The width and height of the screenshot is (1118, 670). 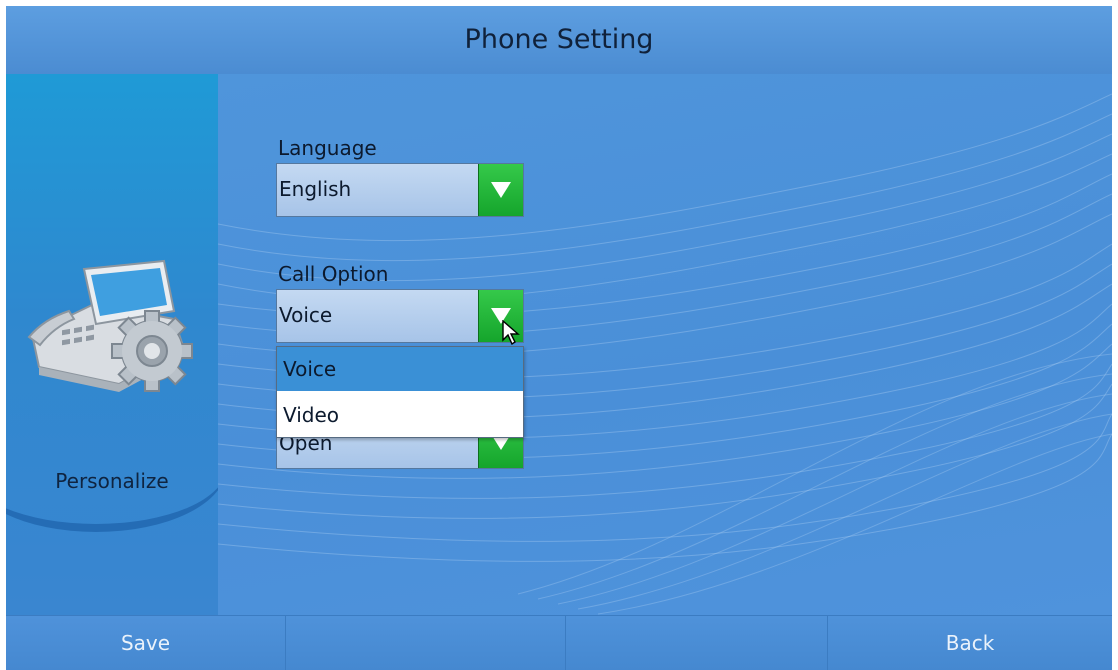 I want to click on sidebar-swoosh-decoration, so click(x=112, y=468).